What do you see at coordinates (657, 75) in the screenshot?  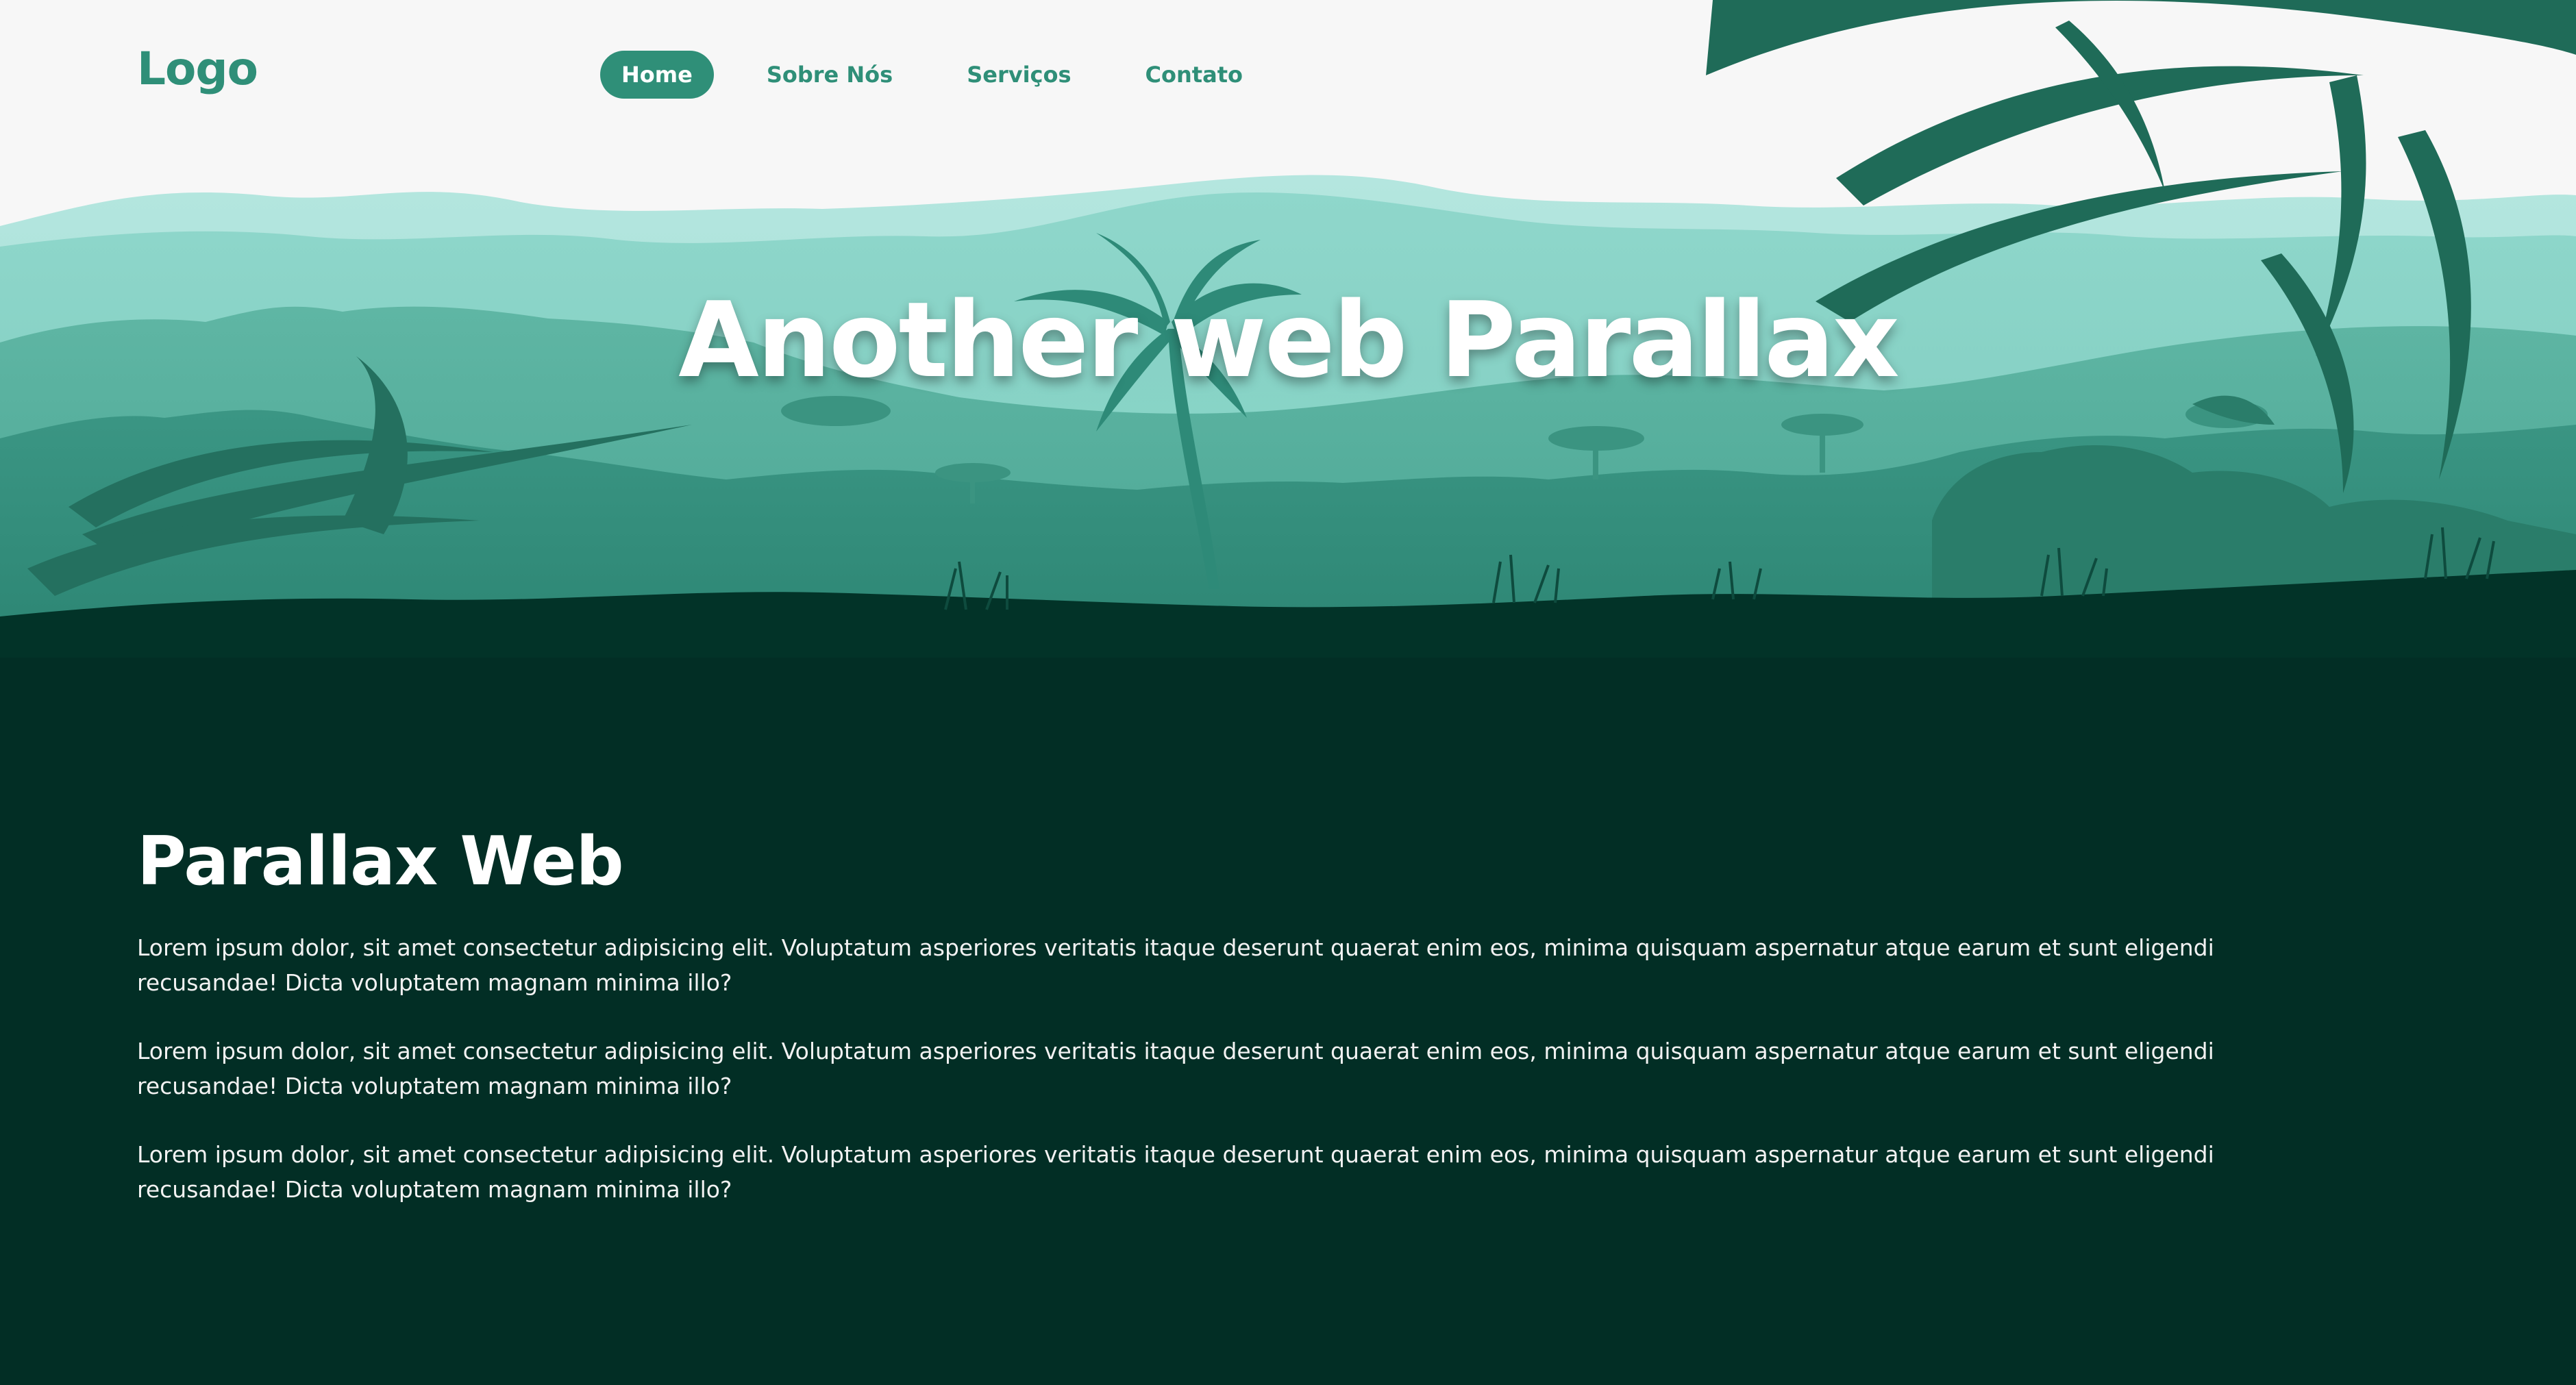 I see `nav-link-home: Home` at bounding box center [657, 75].